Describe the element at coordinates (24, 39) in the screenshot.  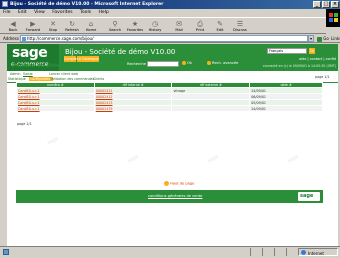
I see `page-icon` at that location.